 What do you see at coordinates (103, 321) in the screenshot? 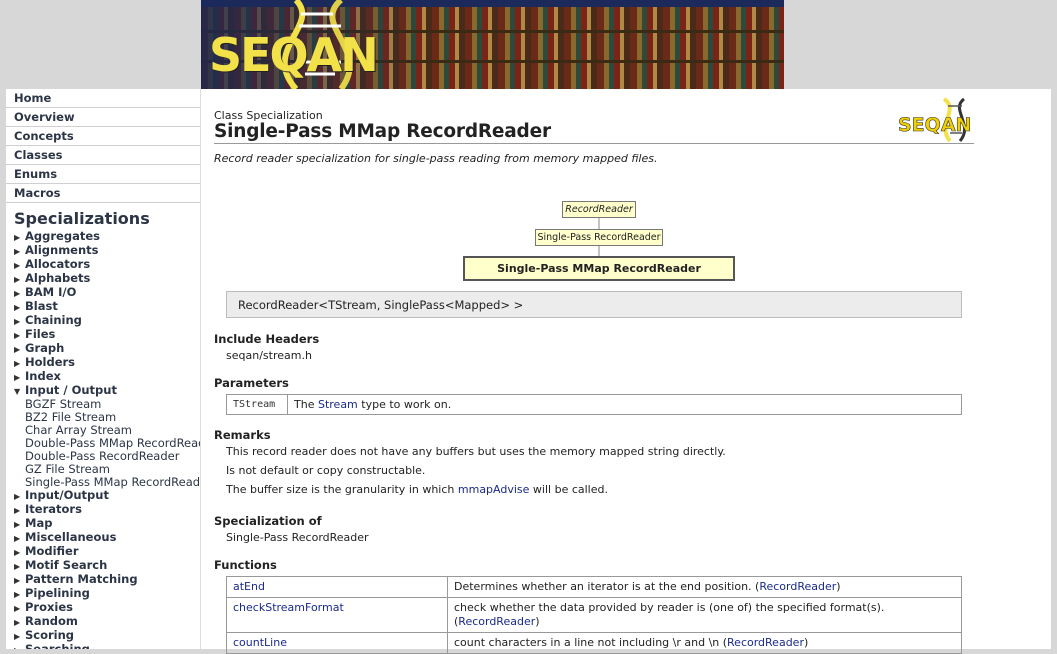
I see `tree-category: ▶ Chaining` at bounding box center [103, 321].